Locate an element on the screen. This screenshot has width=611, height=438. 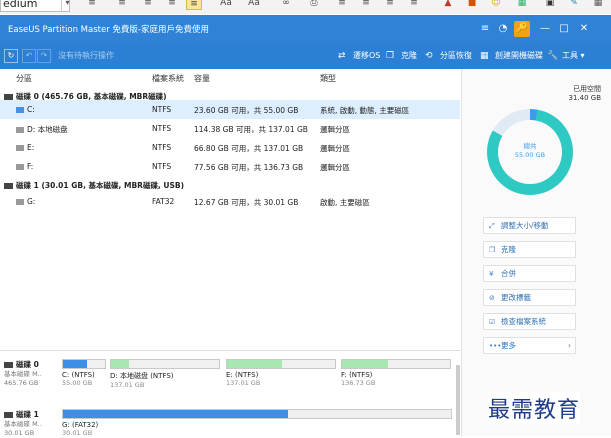
disk-card-type: 基本磁碟 M.. is located at coordinates (23, 424).